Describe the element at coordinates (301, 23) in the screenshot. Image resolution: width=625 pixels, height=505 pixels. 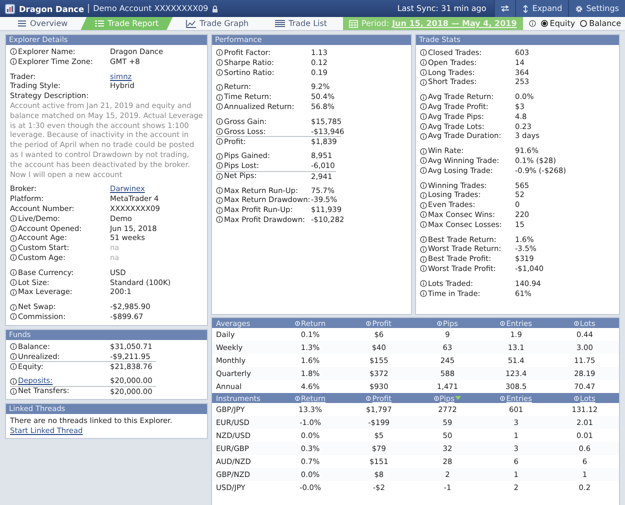
I see `tab: Trade List` at that location.